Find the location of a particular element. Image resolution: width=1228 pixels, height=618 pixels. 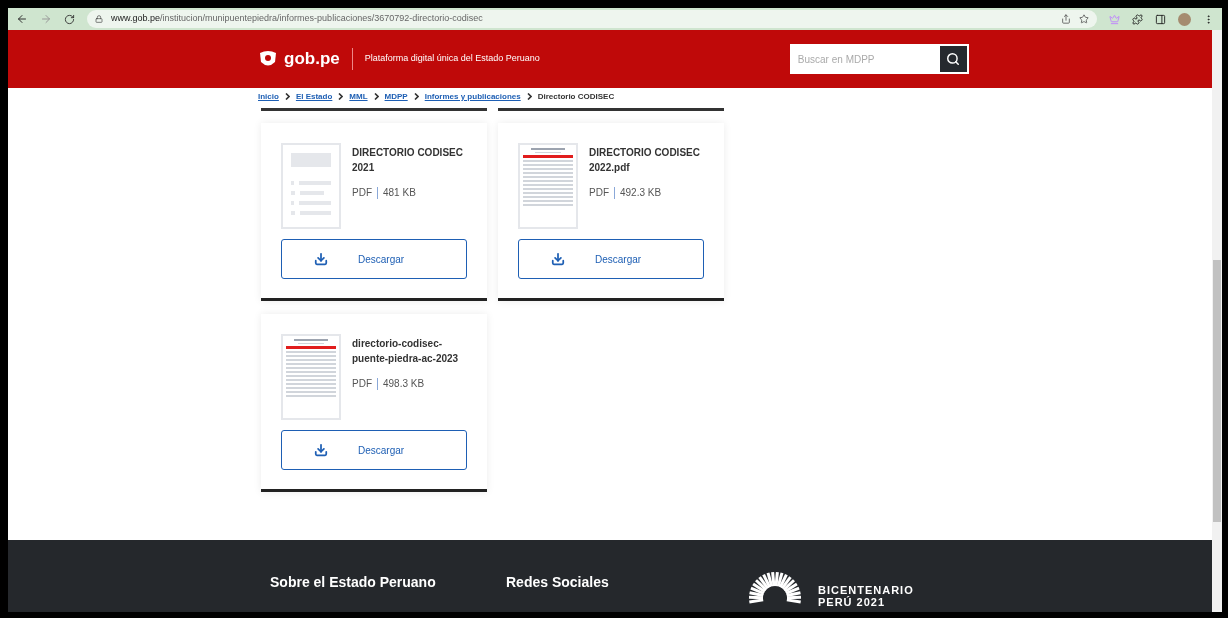

shield-logo-icon is located at coordinates (268, 59).